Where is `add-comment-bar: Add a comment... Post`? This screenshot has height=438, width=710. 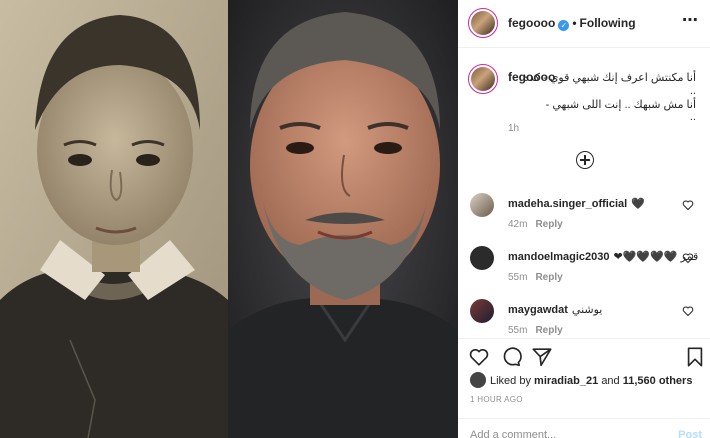
add-comment-bar: Add a comment... Post is located at coordinates (584, 428).